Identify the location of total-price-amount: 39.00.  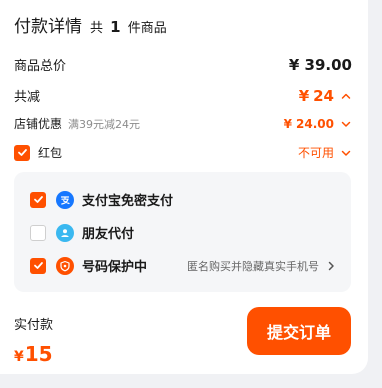
(328, 64).